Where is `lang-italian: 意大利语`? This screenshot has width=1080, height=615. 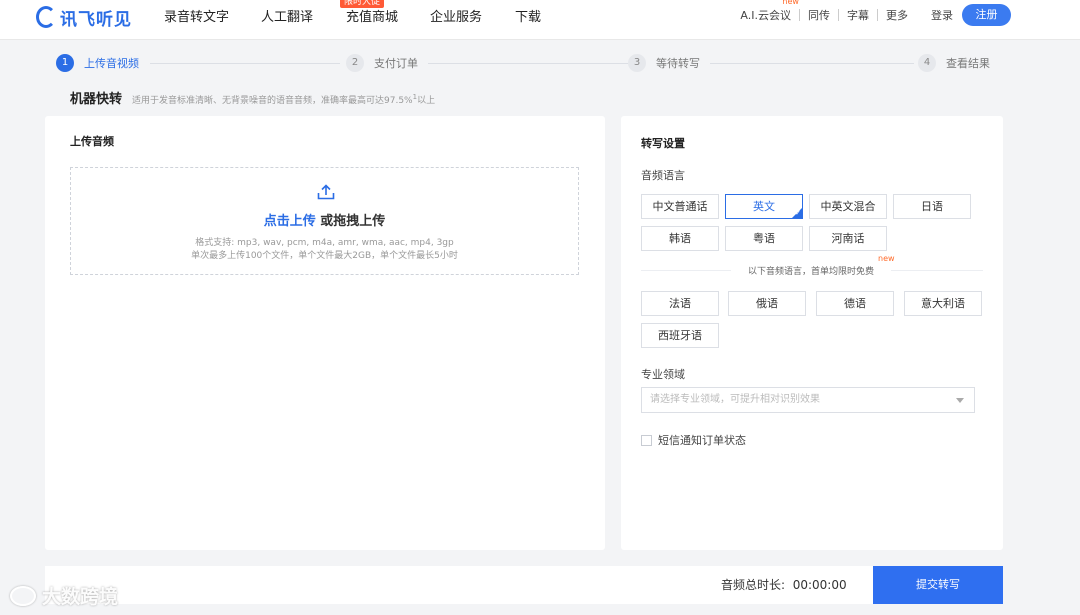 lang-italian: 意大利语 is located at coordinates (943, 303).